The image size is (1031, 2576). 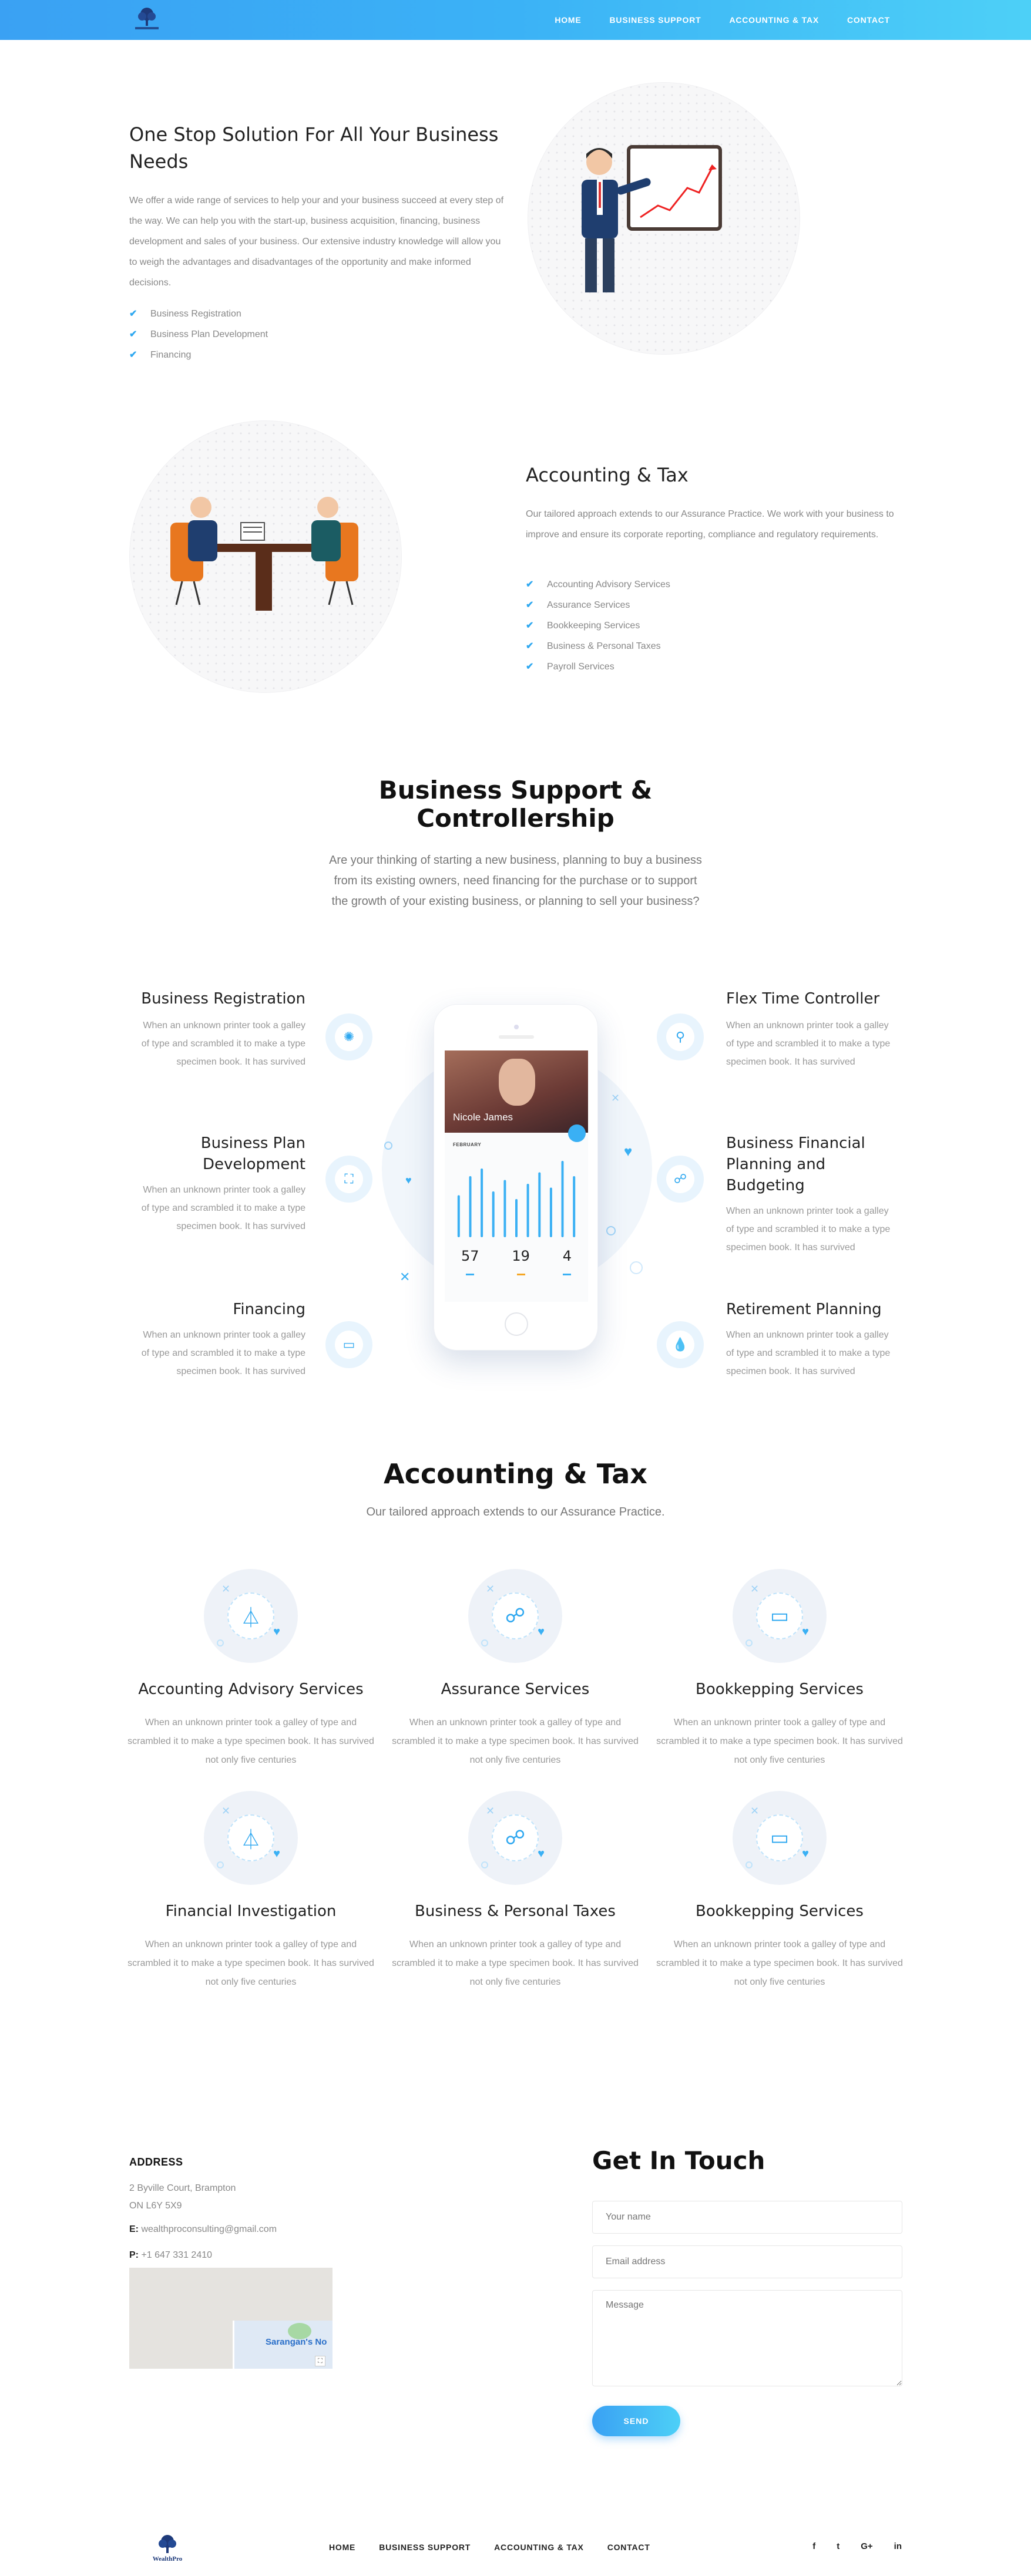 What do you see at coordinates (868, 20) in the screenshot?
I see `nav-contact: CONTACT` at bounding box center [868, 20].